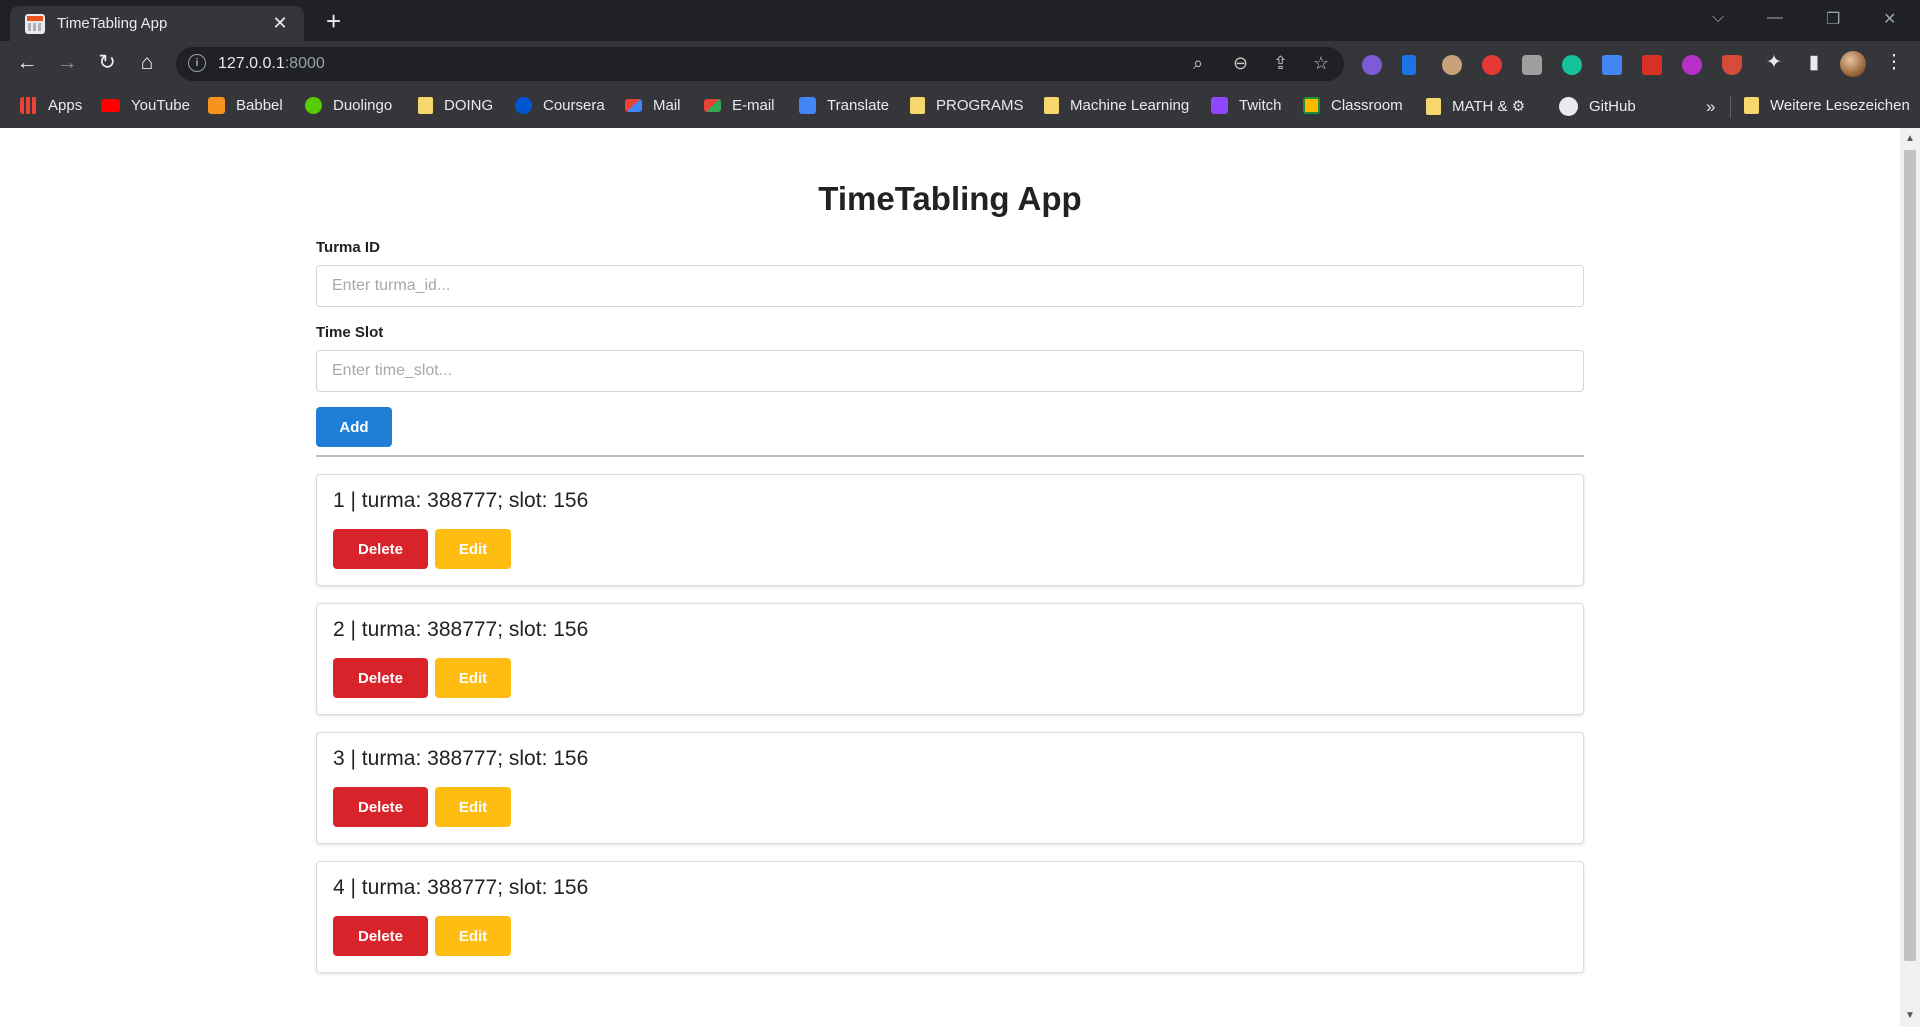  What do you see at coordinates (1311, 105) in the screenshot?
I see `classroom-icon` at bounding box center [1311, 105].